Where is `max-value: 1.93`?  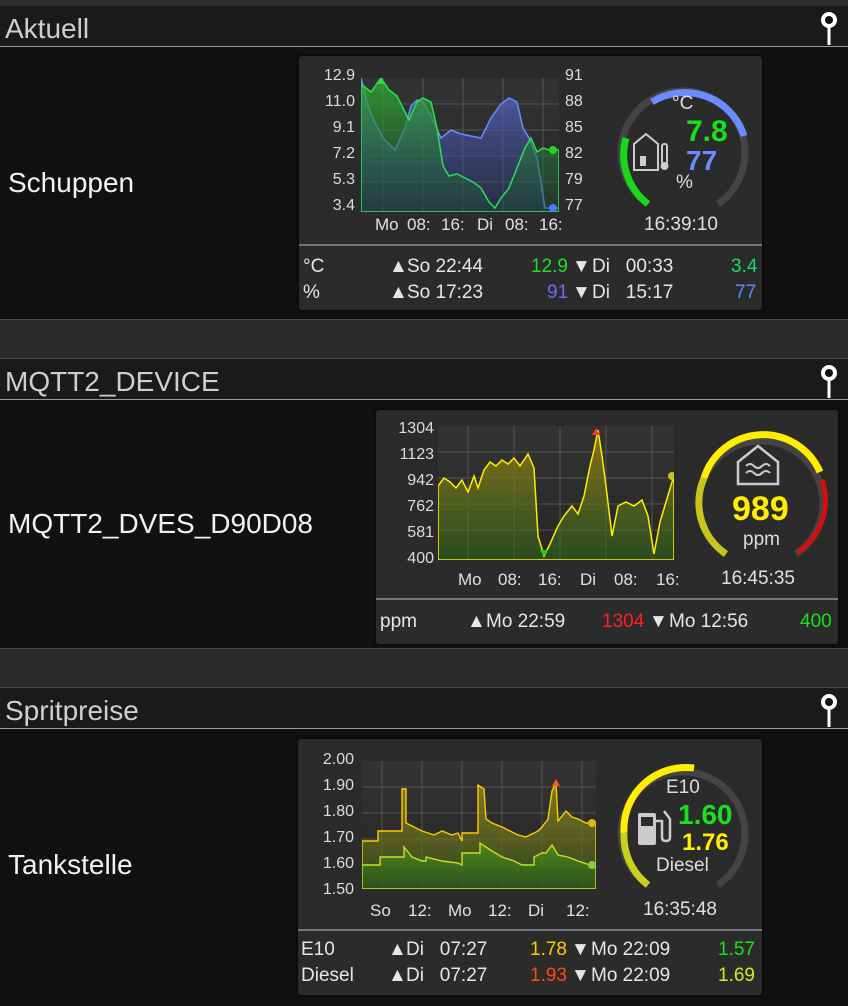 max-value: 1.93 is located at coordinates (548, 975).